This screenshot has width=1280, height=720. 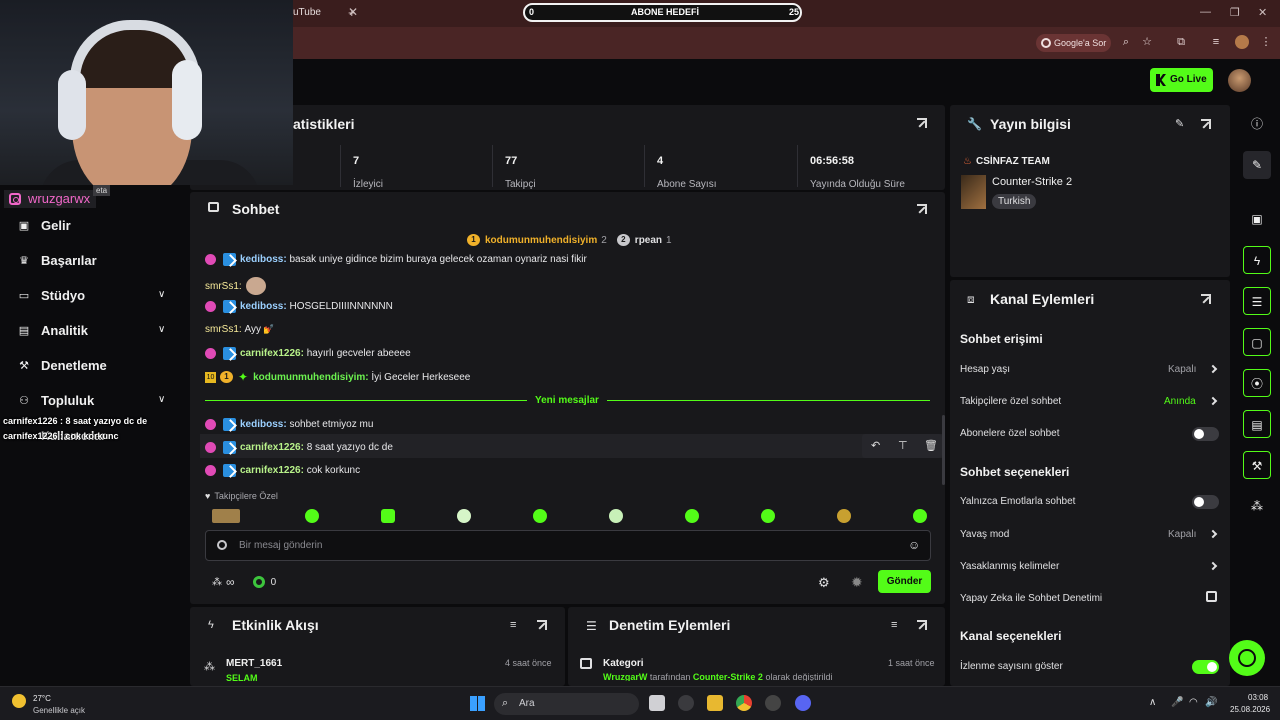 What do you see at coordinates (904, 581) in the screenshot?
I see `send-button: Gönder` at bounding box center [904, 581].